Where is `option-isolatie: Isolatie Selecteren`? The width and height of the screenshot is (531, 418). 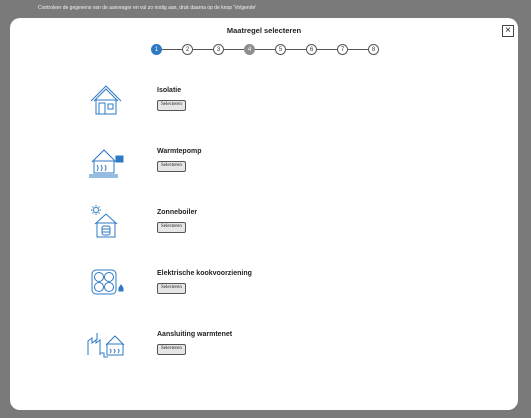
option-isolatie: Isolatie Selecteren is located at coordinates (264, 103).